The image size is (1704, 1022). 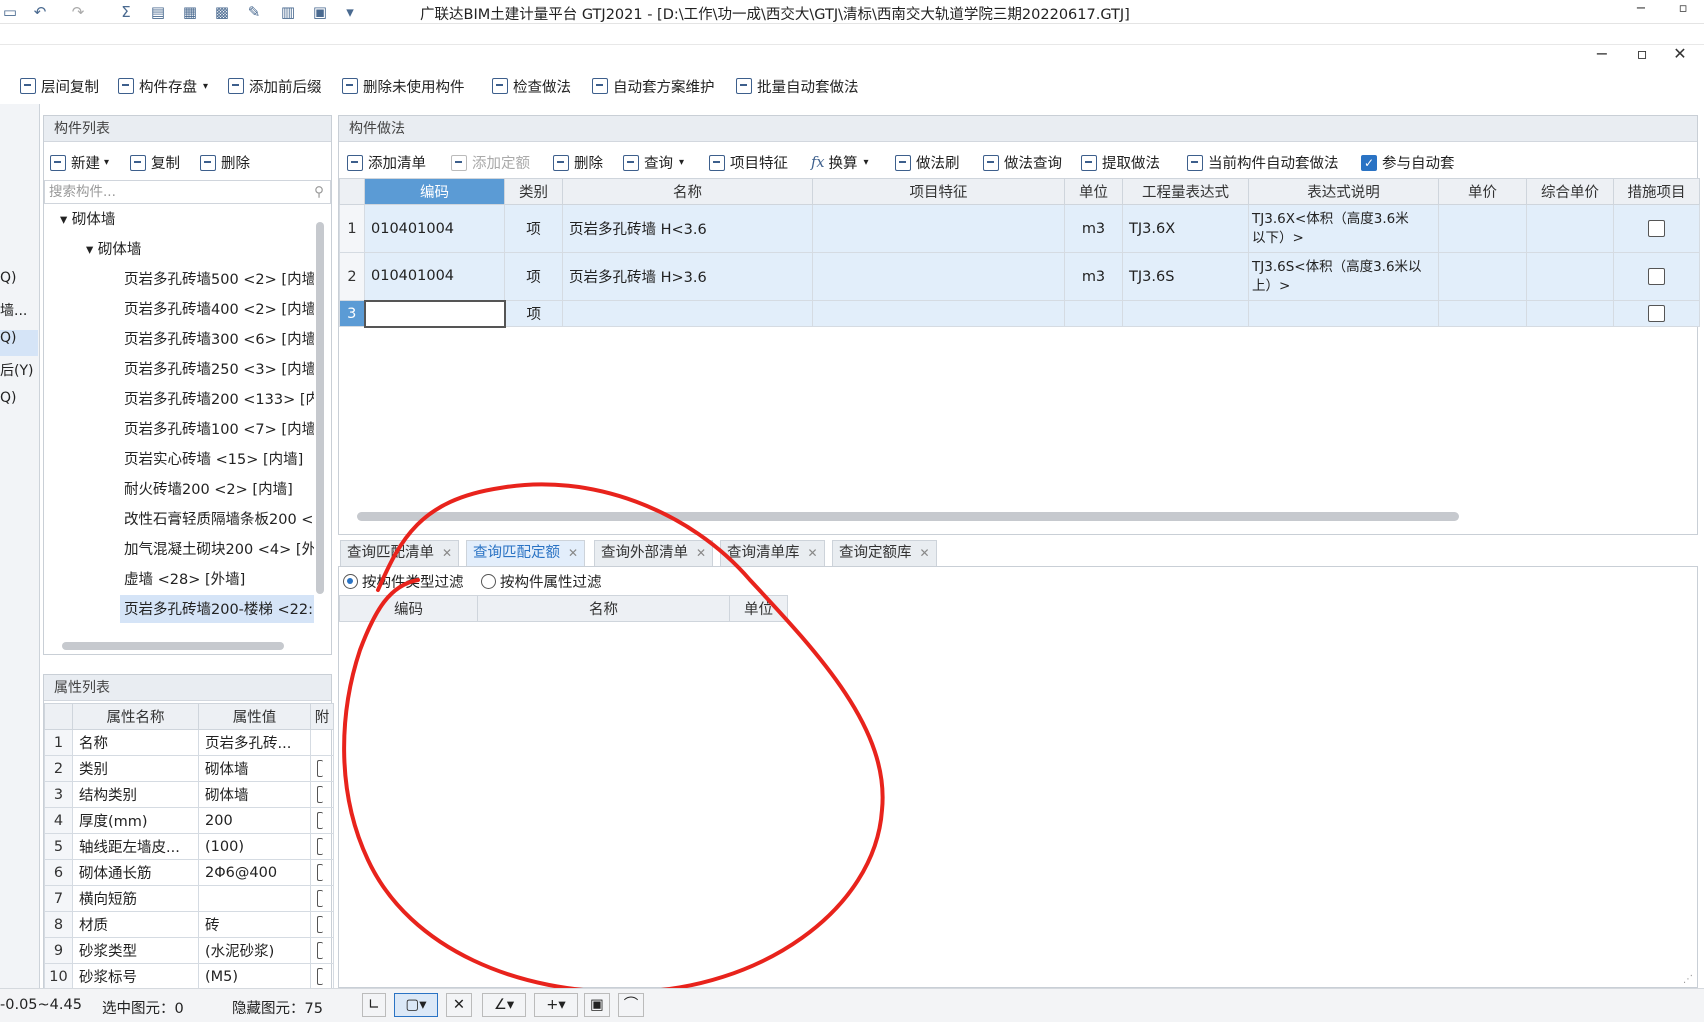 What do you see at coordinates (158, 12) in the screenshot?
I see `report-icon: ▤` at bounding box center [158, 12].